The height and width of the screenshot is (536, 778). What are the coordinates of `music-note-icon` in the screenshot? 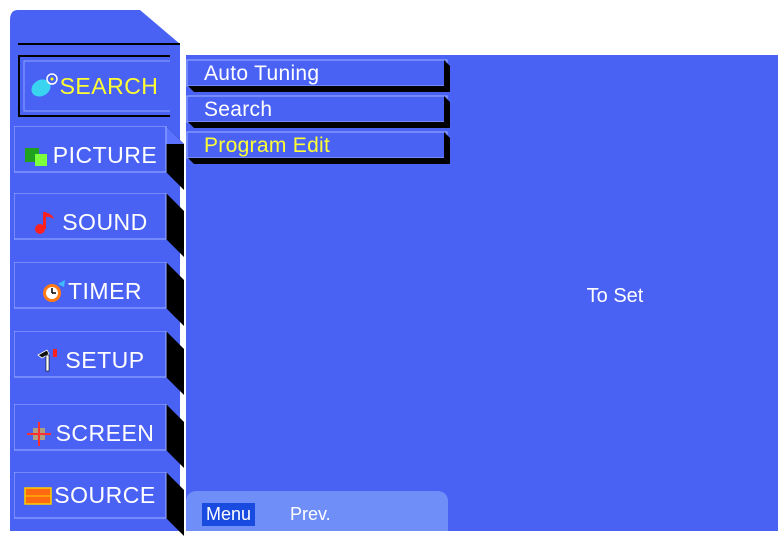 It's located at (45, 222).